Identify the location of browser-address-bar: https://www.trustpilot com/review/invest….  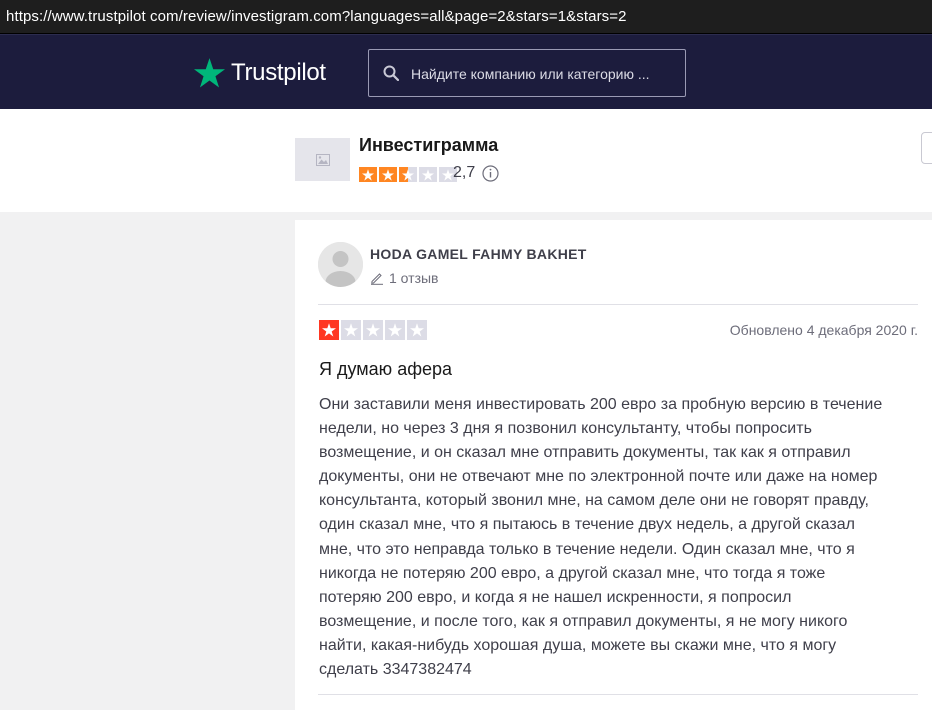
(466, 17).